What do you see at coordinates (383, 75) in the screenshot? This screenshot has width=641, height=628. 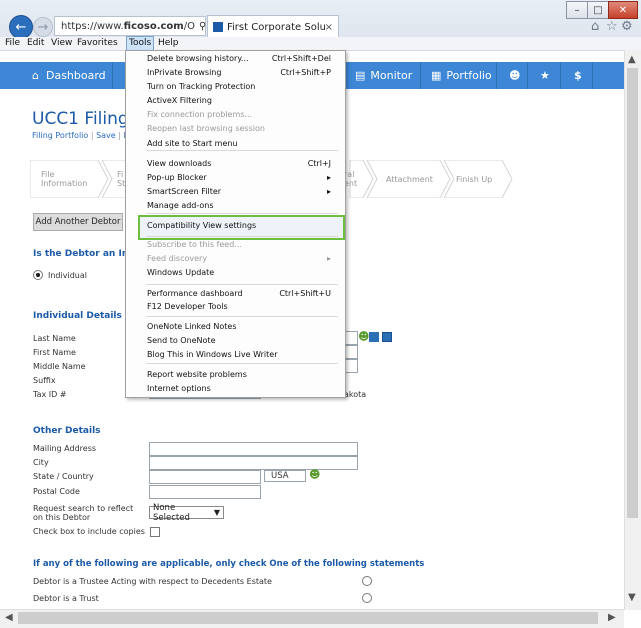 I see `nav-monitor: ▤ Monitor` at bounding box center [383, 75].